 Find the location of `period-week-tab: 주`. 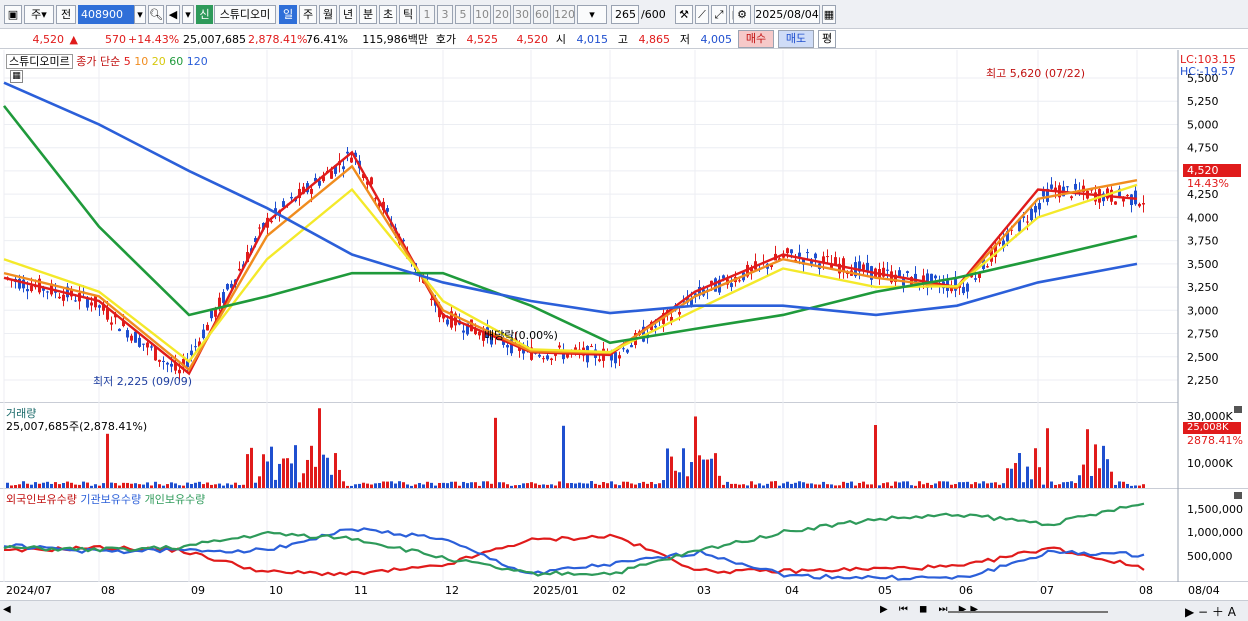

period-week-tab: 주 is located at coordinates (308, 14).